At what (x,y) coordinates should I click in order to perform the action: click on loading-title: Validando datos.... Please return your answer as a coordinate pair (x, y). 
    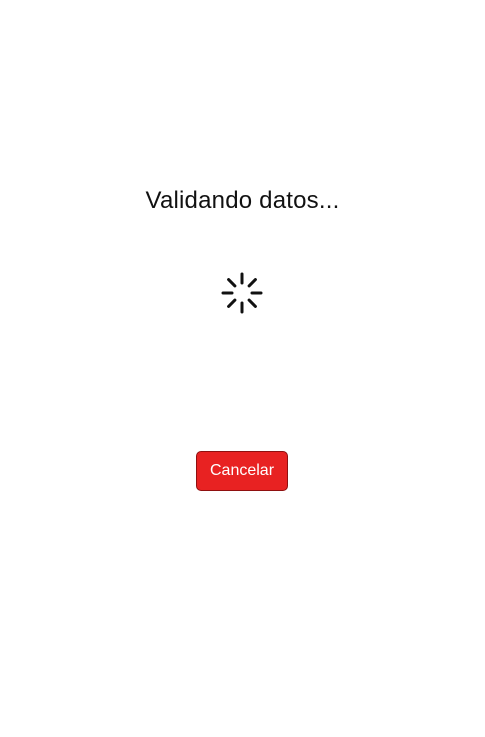
    Looking at the image, I should click on (242, 200).